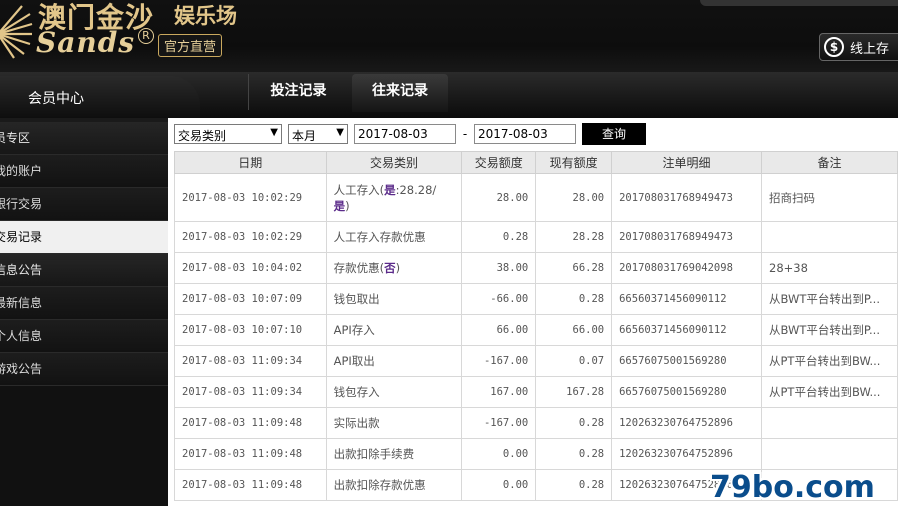 The height and width of the screenshot is (506, 898). What do you see at coordinates (686, 162) in the screenshot?
I see `header-detail: 注单明细` at bounding box center [686, 162].